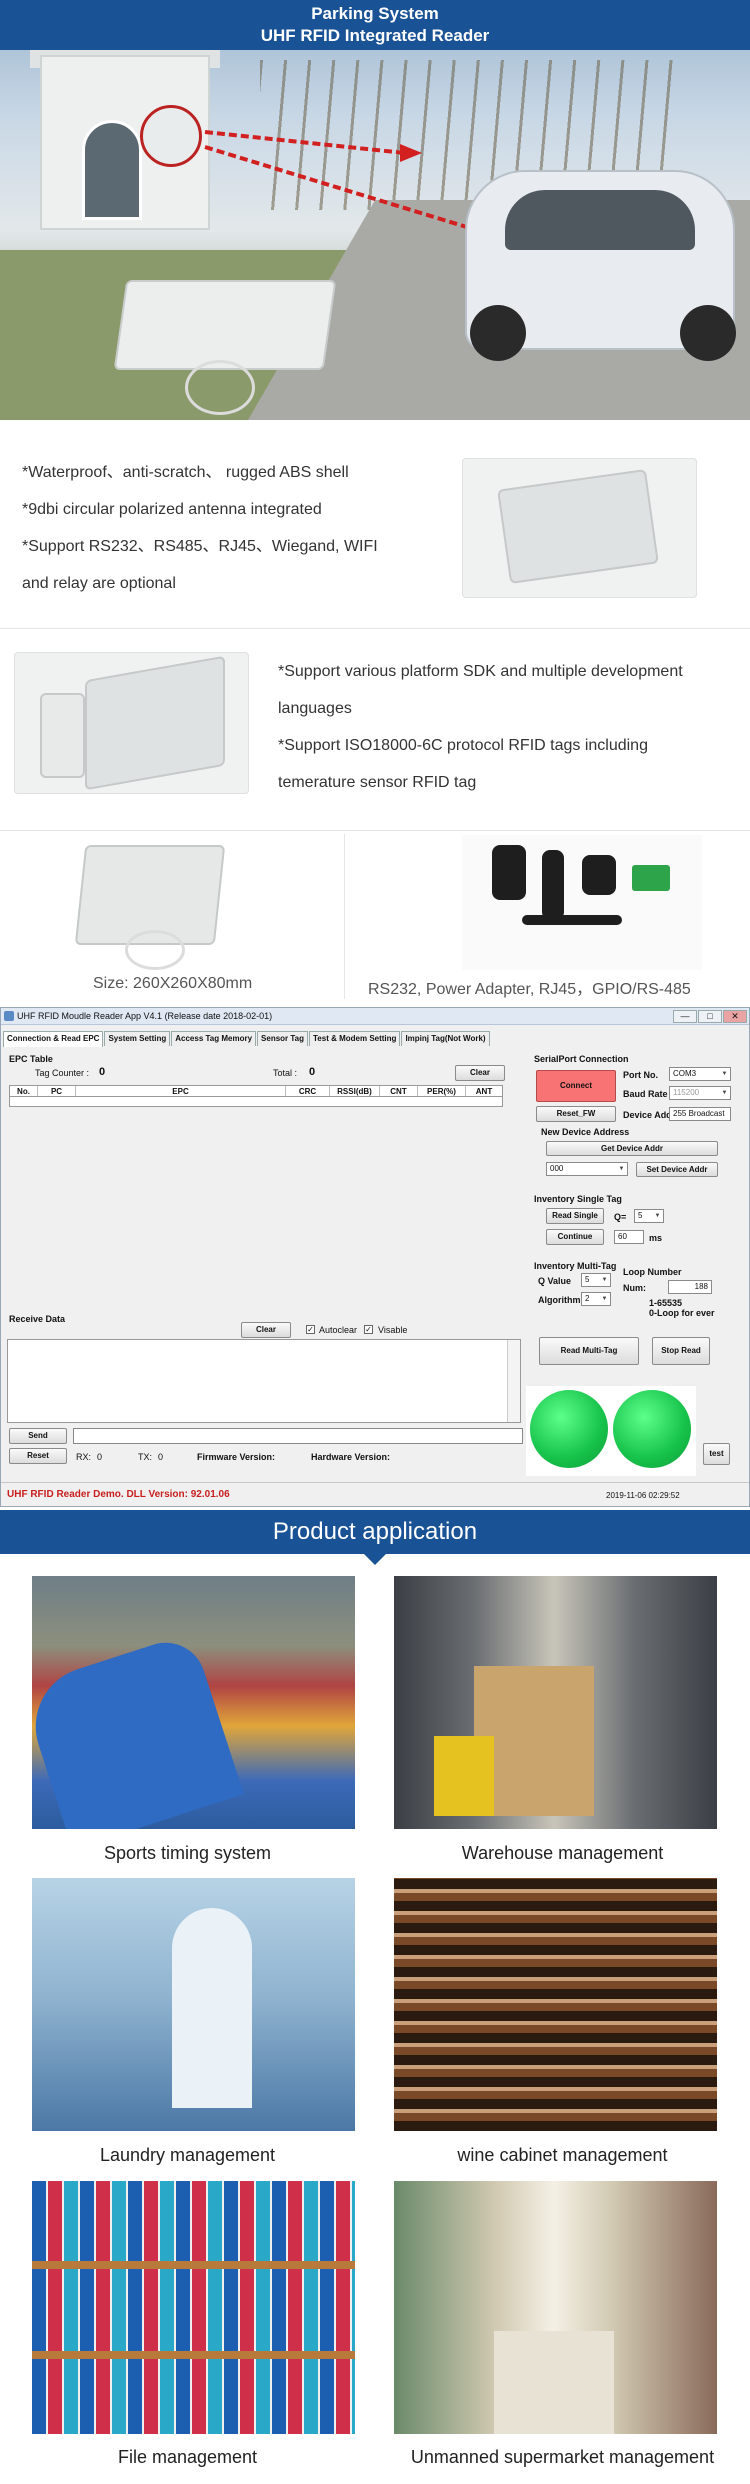 Image resolution: width=750 pixels, height=2484 pixels. Describe the element at coordinates (298, 1436) in the screenshot. I see `send-input` at that location.